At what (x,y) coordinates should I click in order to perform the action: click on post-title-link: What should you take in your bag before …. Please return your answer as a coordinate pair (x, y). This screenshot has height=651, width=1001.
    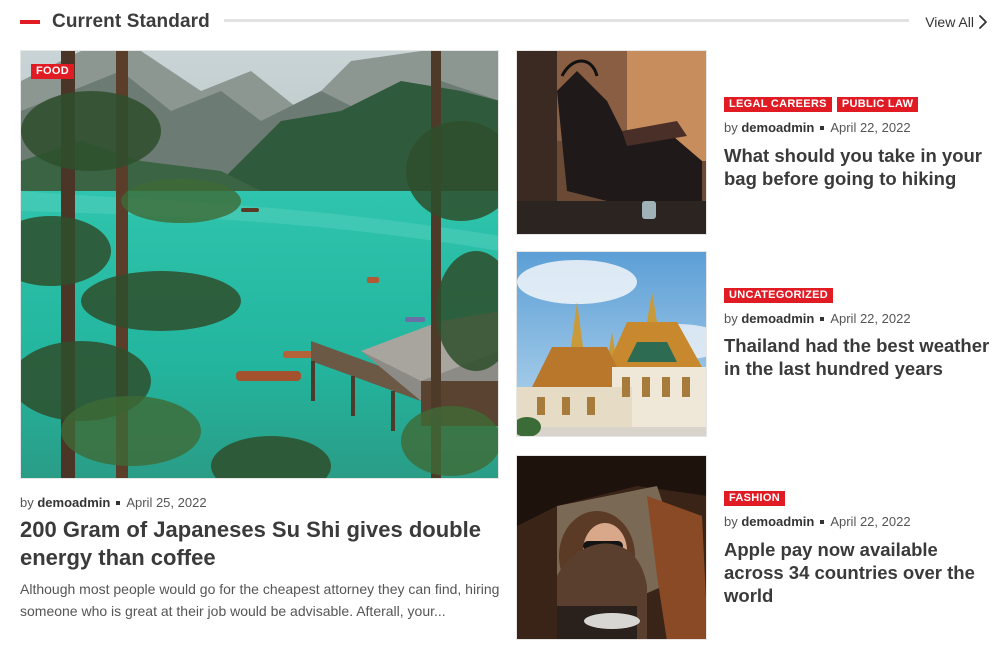
    Looking at the image, I should click on (860, 167).